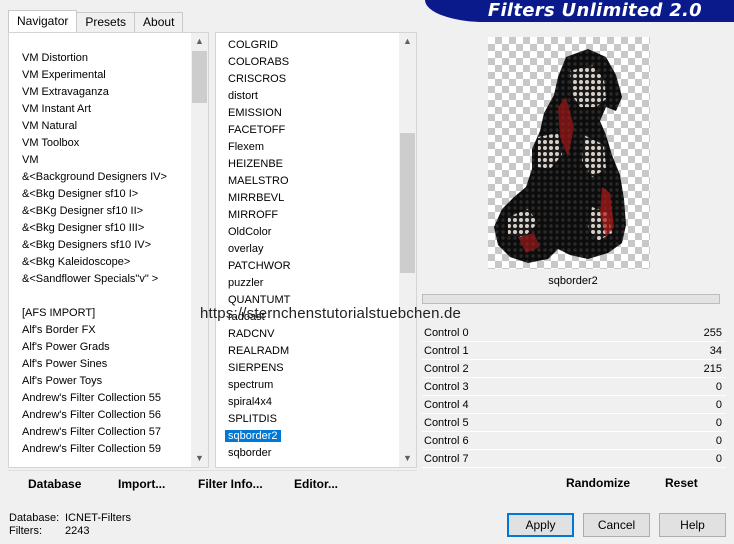 This screenshot has width=734, height=544. Describe the element at coordinates (100, 432) in the screenshot. I see `list-item: Andrew's Filter Collection 57` at that location.